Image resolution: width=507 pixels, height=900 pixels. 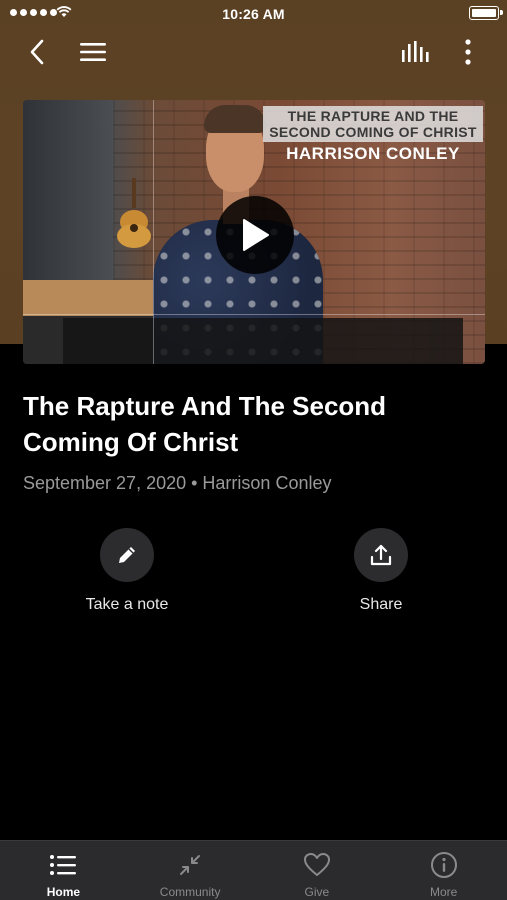 I want to click on share-icon, so click(x=381, y=555).